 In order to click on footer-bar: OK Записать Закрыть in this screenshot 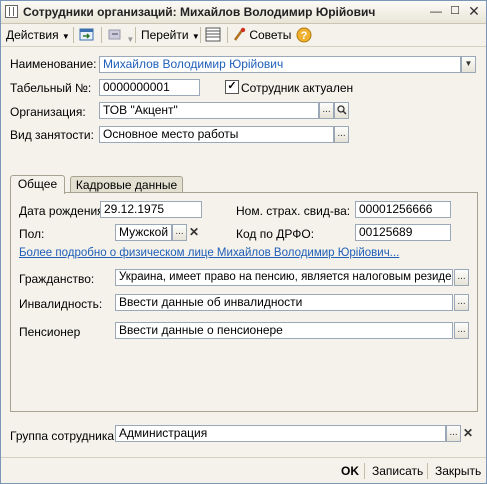, I will do `click(243, 470)`.